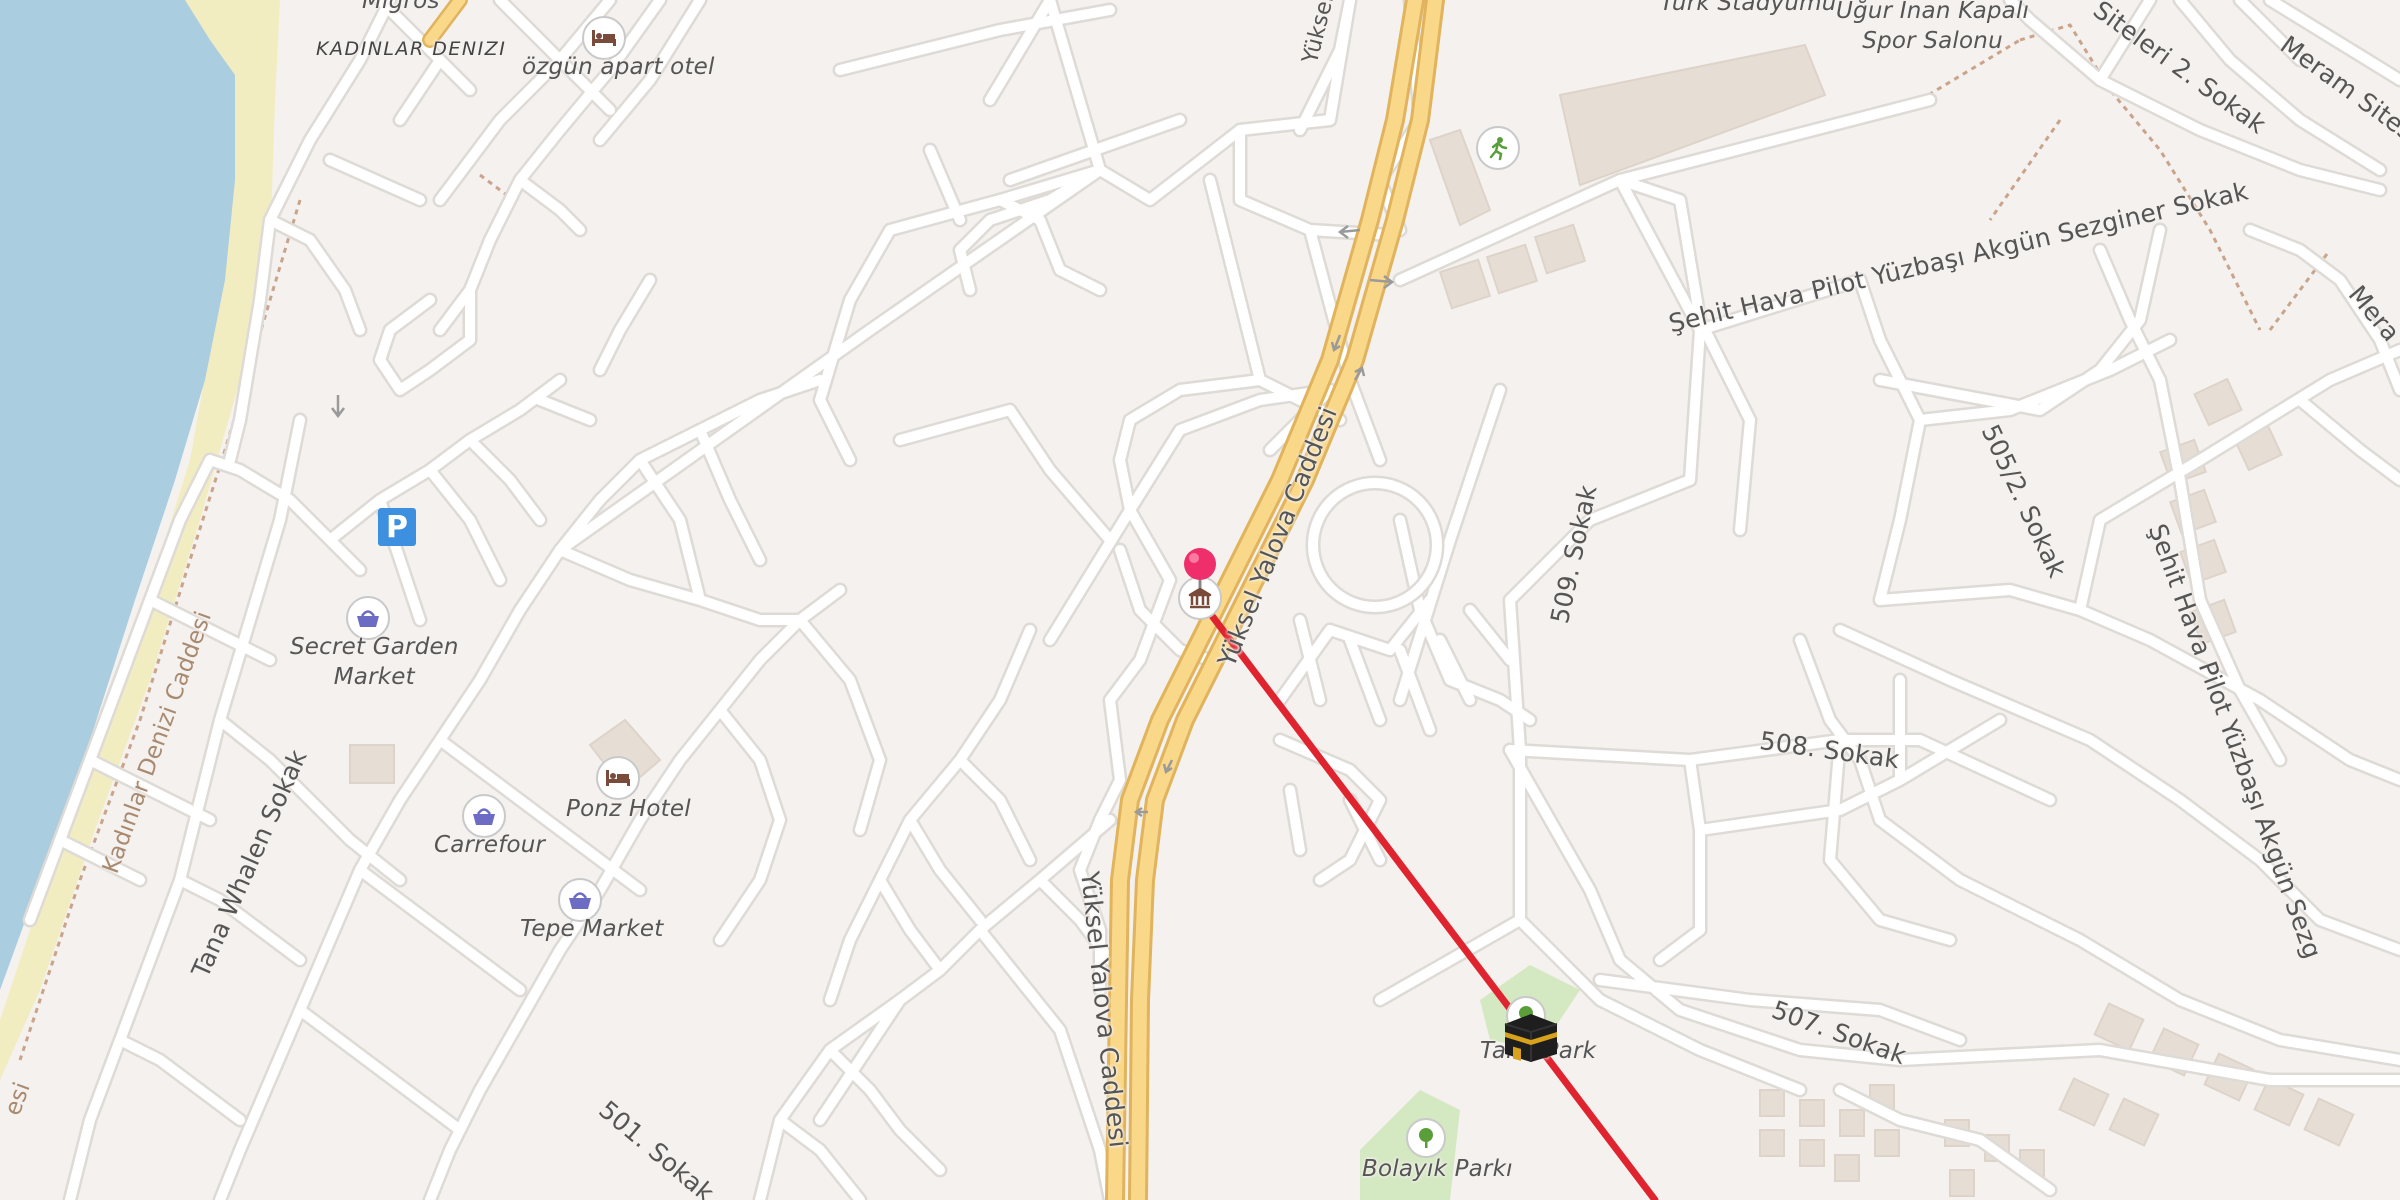 This screenshot has width=2400, height=1200. I want to click on ponz-hotel-label: Ponz Hotel, so click(628, 809).